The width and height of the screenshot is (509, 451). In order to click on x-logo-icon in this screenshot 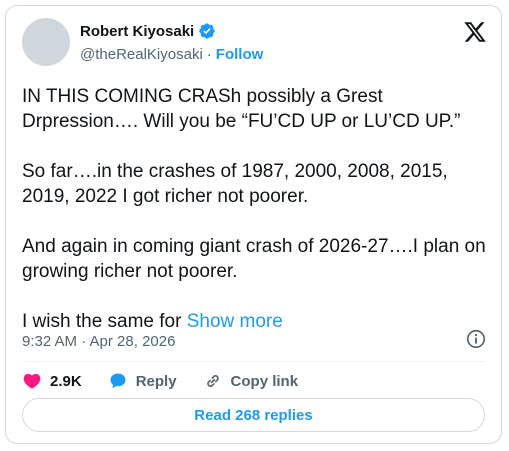, I will do `click(475, 32)`.